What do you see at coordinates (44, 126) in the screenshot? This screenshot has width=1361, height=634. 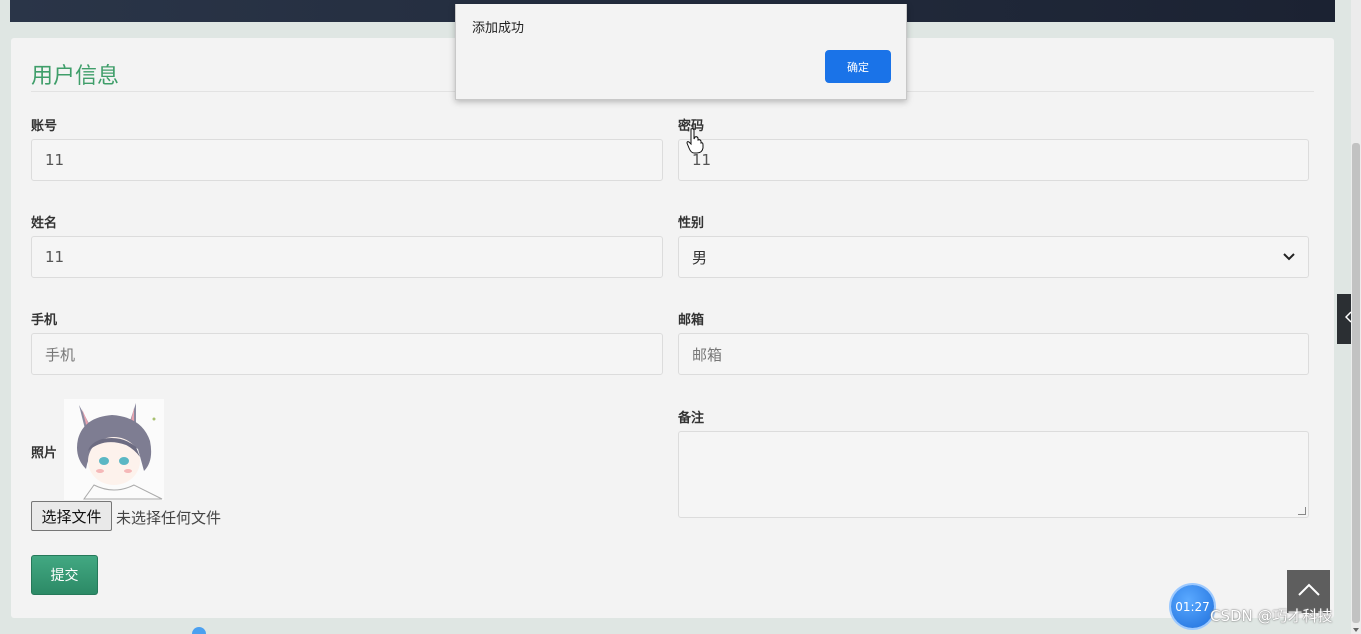 I see `account-label: 账号` at bounding box center [44, 126].